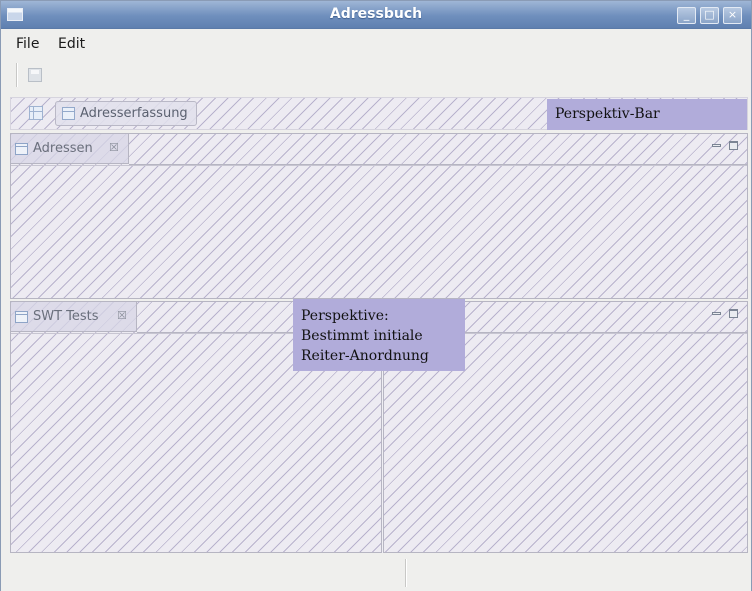 This screenshot has width=752, height=591. I want to click on status-bar, so click(376, 572).